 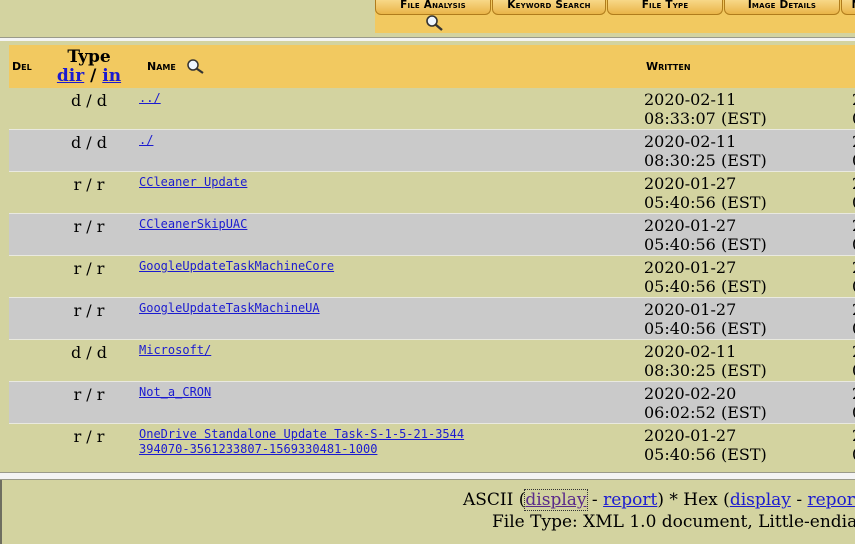 I want to click on frame-divider-bottom, so click(x=427, y=476).